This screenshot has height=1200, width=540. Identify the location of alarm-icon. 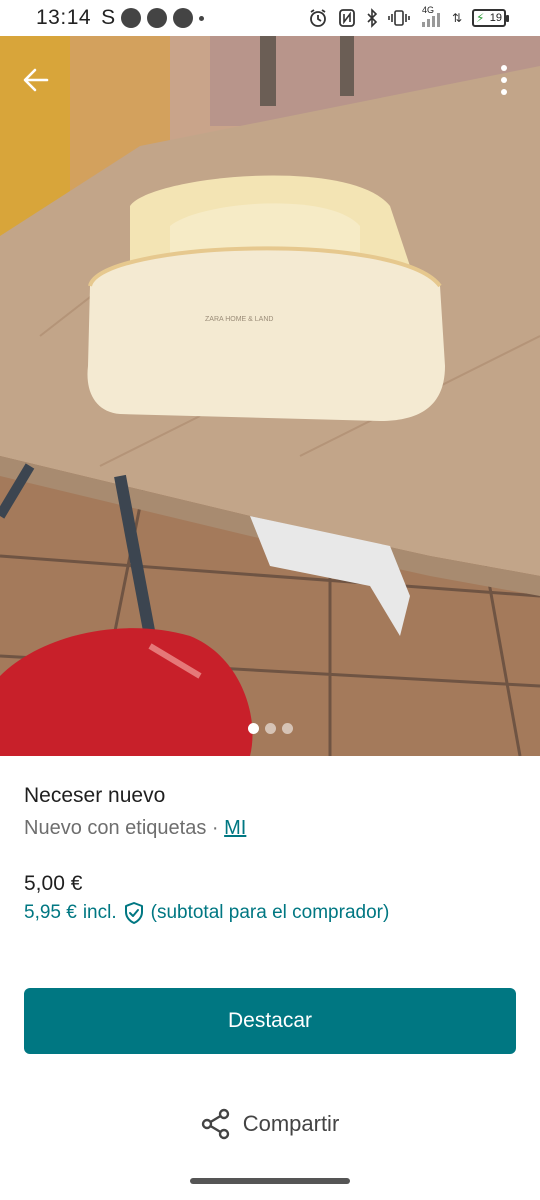
(318, 18).